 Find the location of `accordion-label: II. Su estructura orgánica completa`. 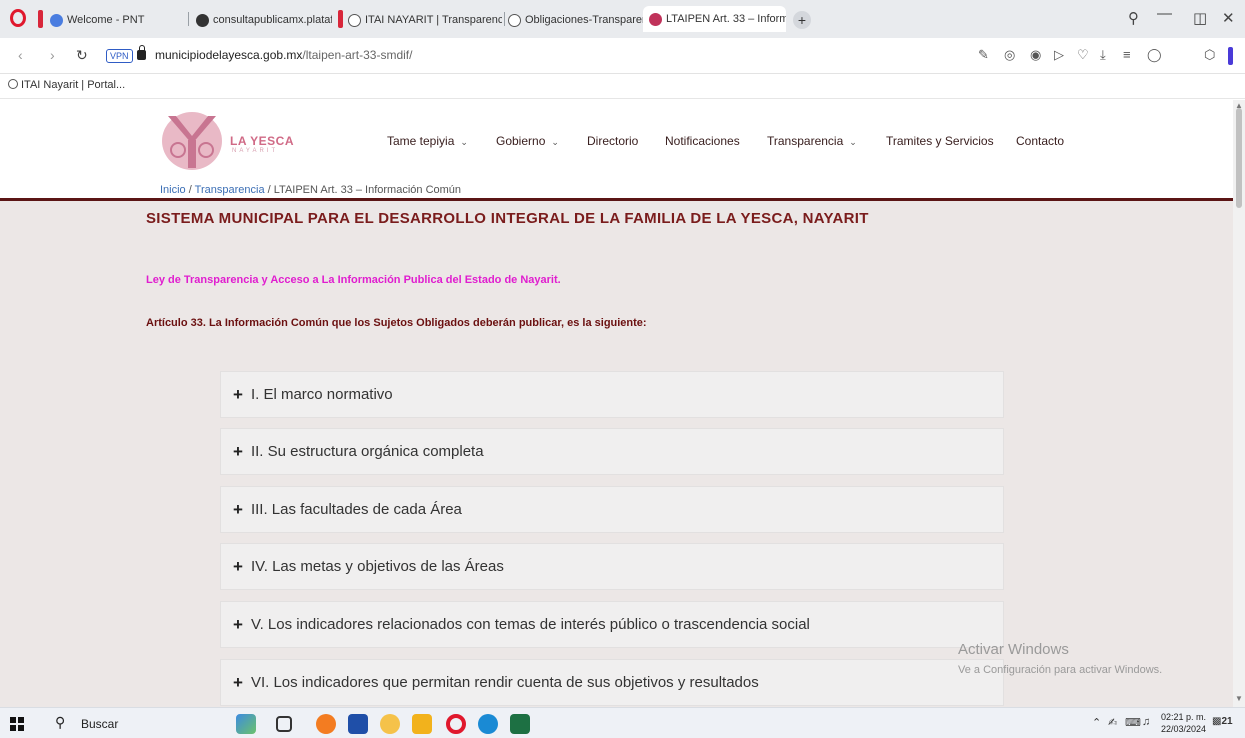

accordion-label: II. Su estructura orgánica completa is located at coordinates (367, 451).